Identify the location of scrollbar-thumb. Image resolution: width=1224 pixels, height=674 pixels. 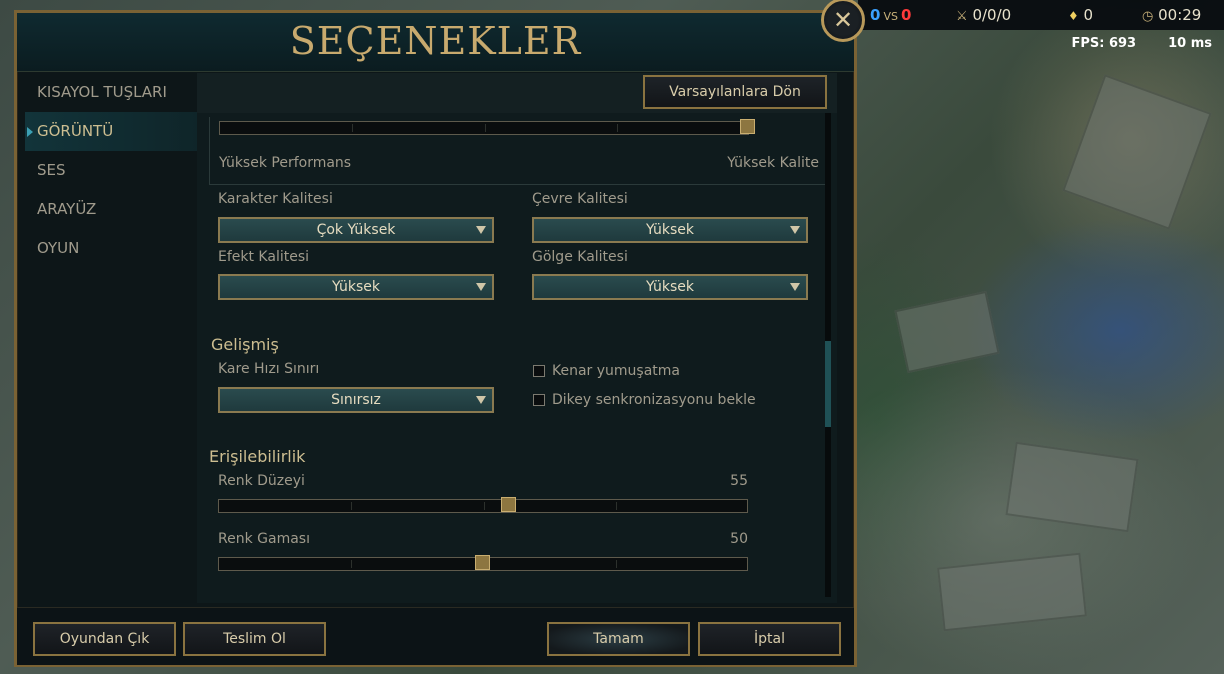
(828, 384).